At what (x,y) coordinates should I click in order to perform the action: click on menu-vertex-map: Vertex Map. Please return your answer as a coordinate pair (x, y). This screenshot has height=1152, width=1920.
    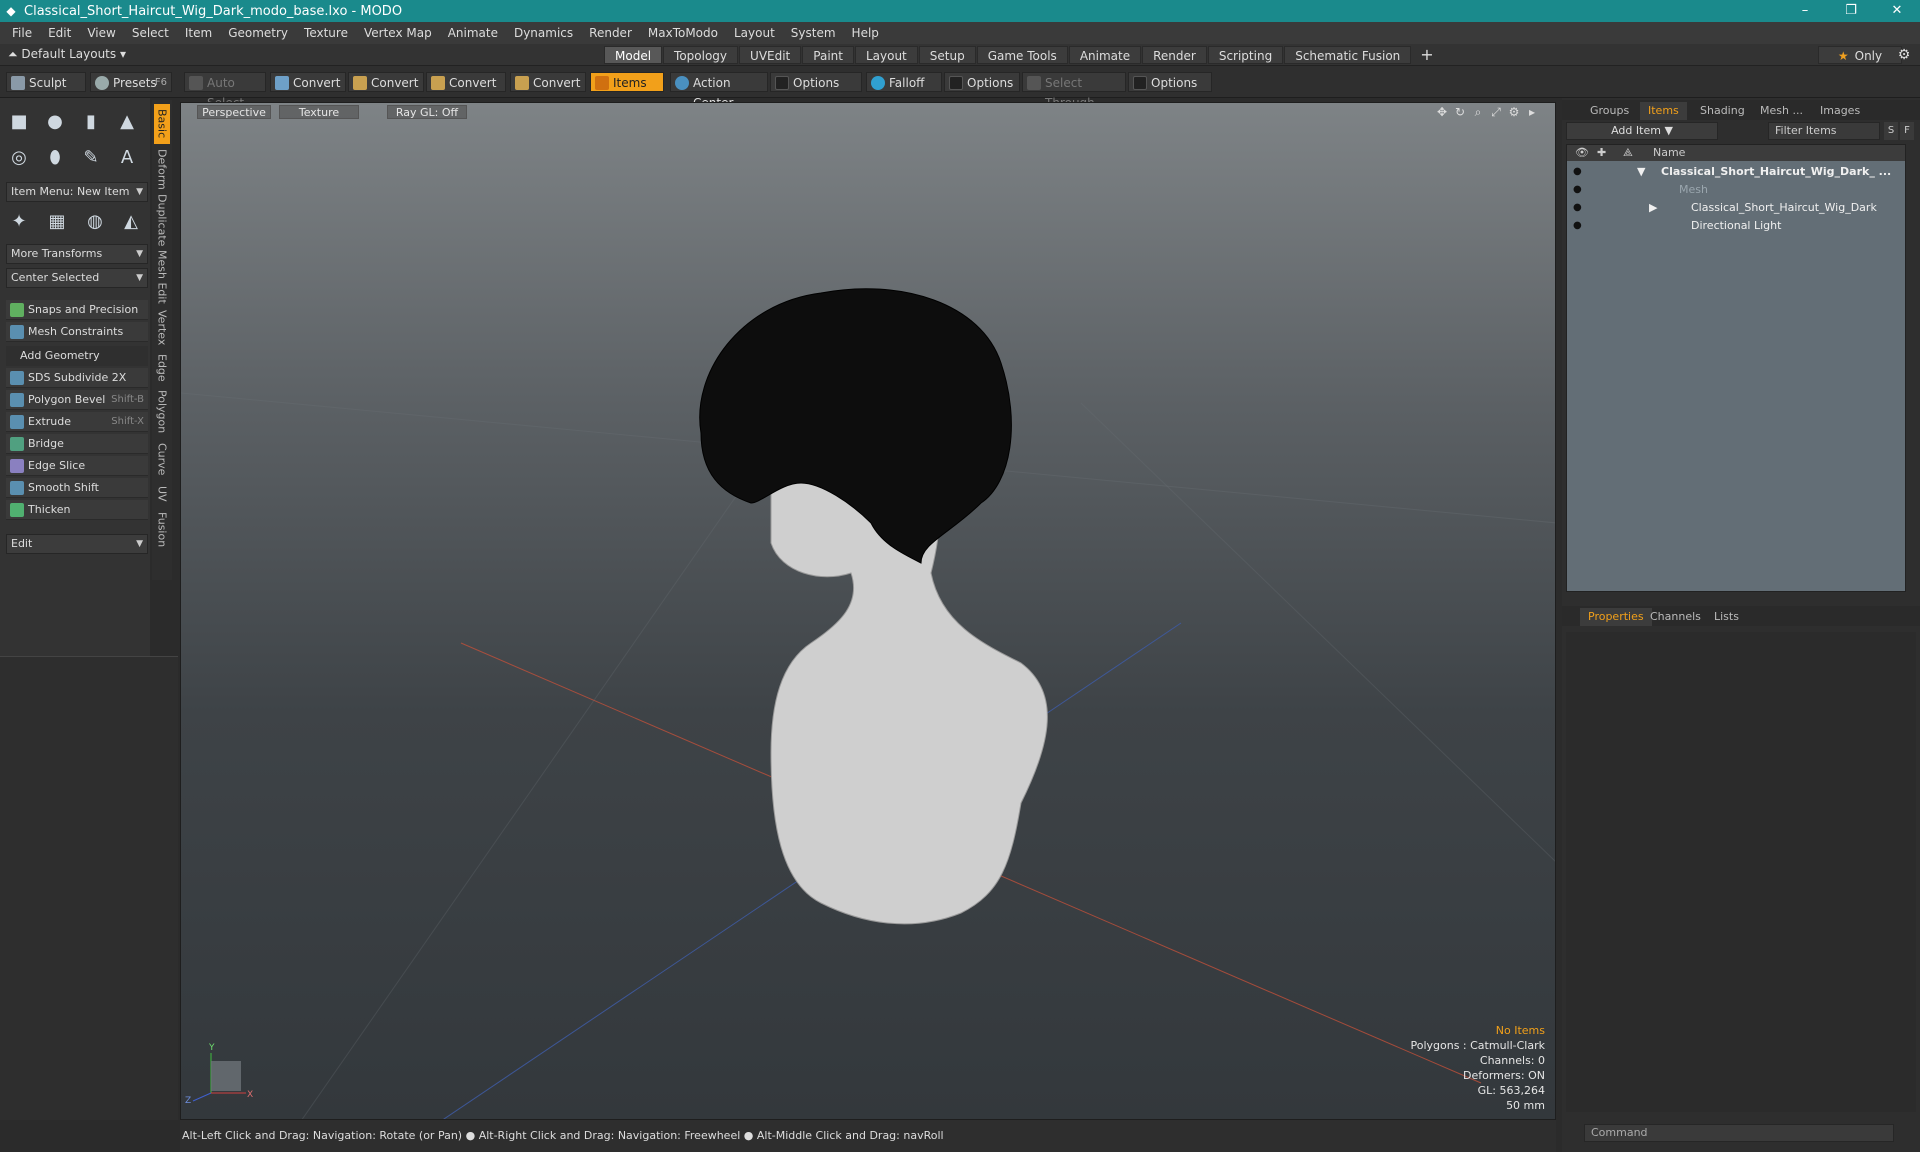
    Looking at the image, I should click on (398, 33).